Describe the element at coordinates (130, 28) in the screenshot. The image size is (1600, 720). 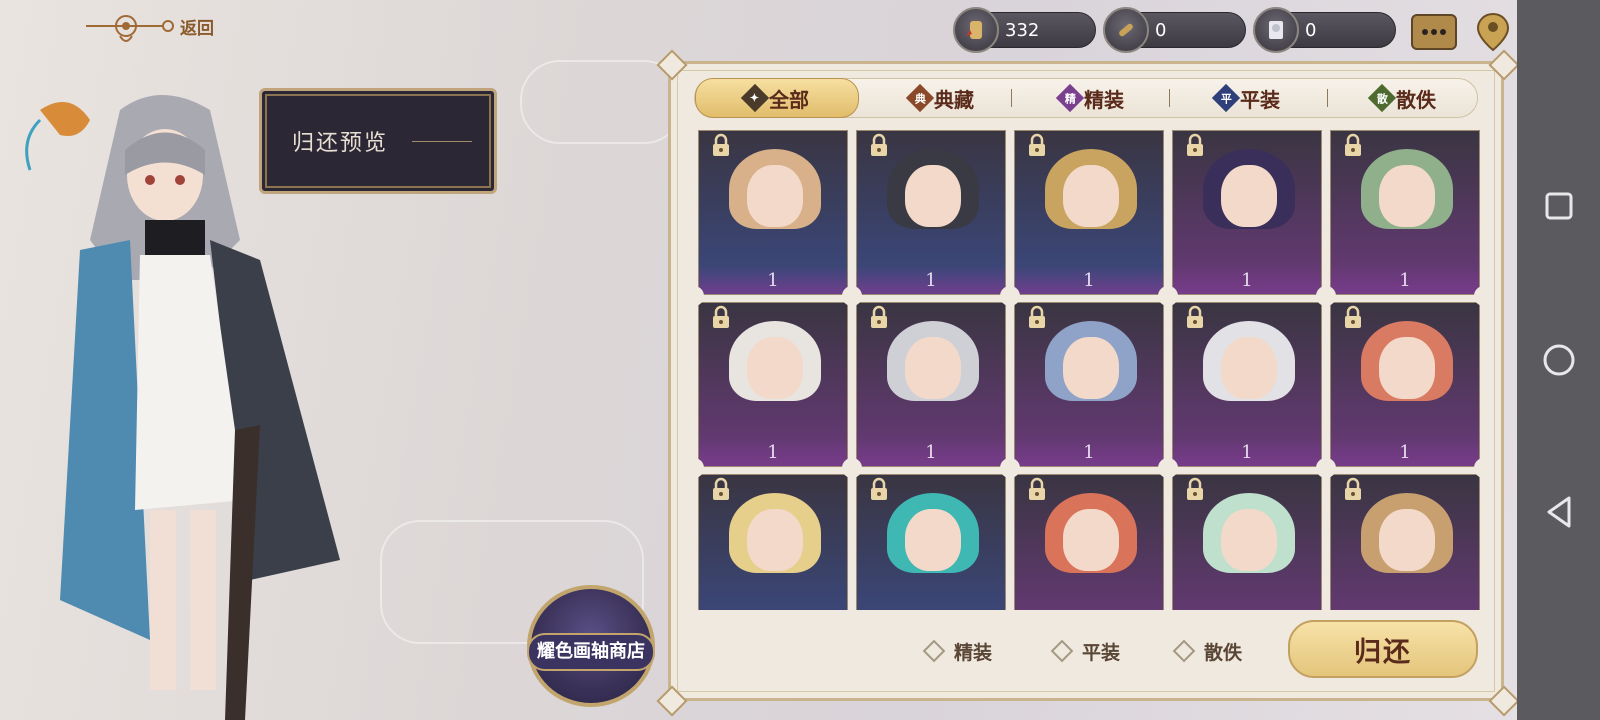
I see `ornate-arrow-icon` at that location.